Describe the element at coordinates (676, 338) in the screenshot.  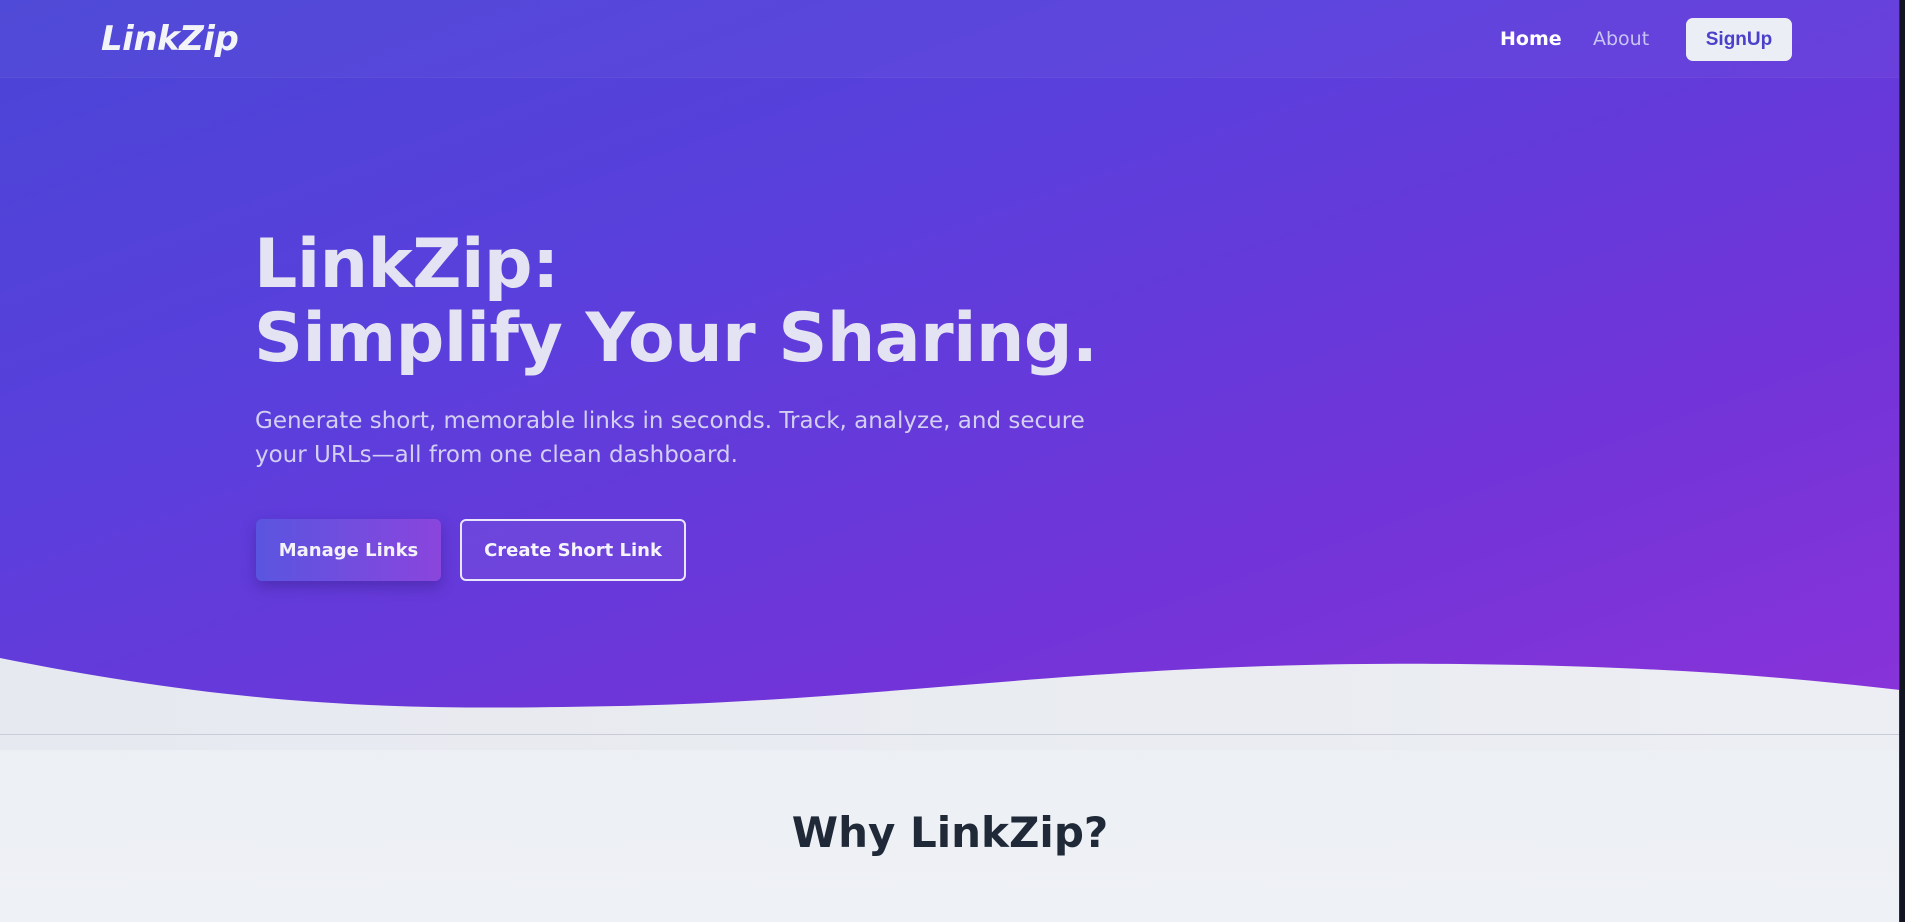
I see `hero-headline-line-2: Simplify Your Sharing.` at that location.